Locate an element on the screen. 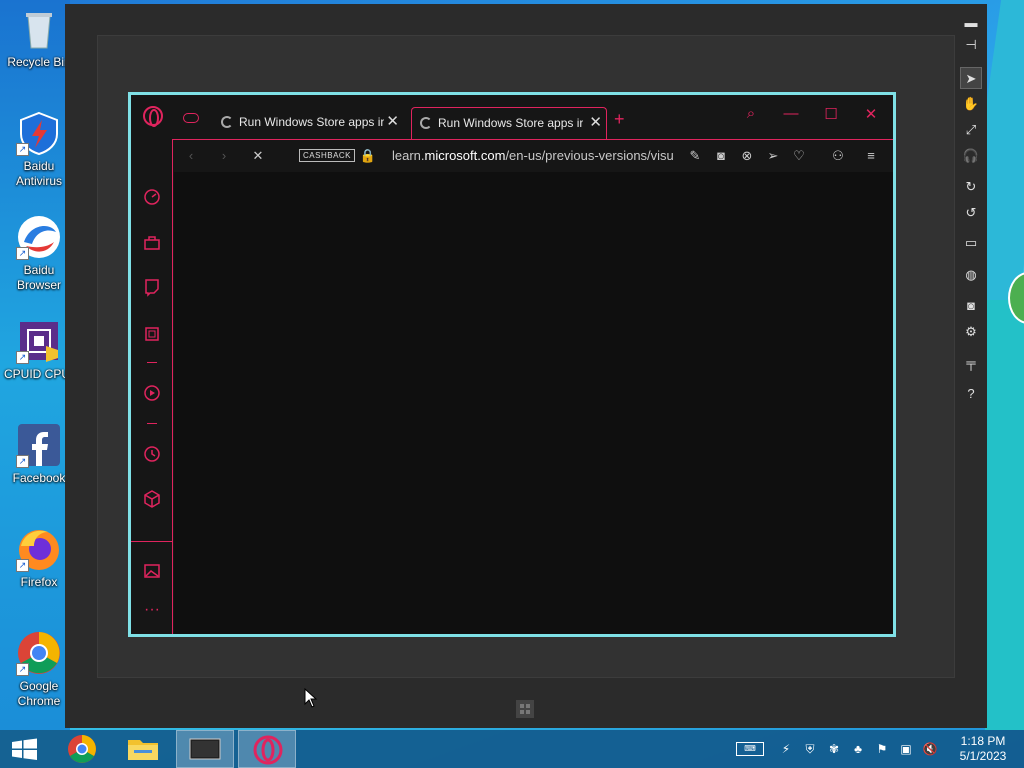  speed-dial-icon is located at coordinates (152, 197).